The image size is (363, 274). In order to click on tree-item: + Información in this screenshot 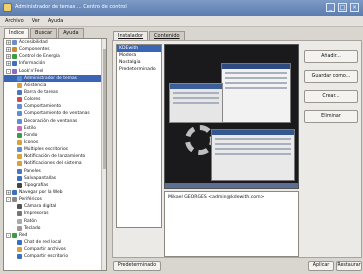, I will do `click(55, 63)`.